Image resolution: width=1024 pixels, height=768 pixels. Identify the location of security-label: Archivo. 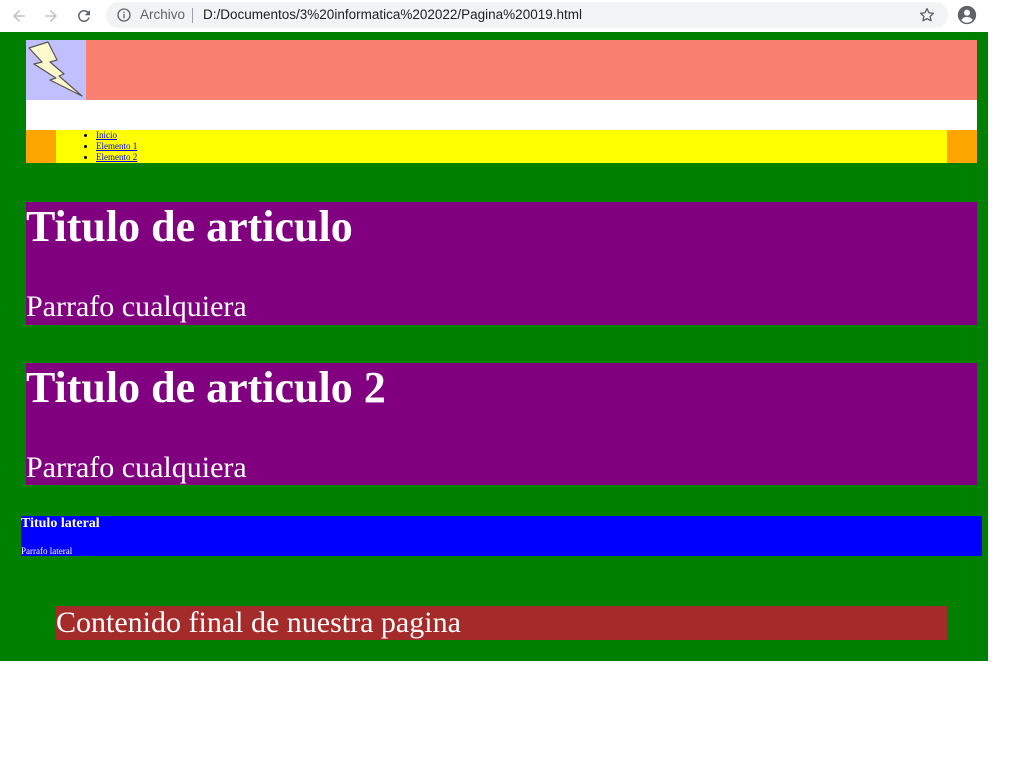
(162, 14).